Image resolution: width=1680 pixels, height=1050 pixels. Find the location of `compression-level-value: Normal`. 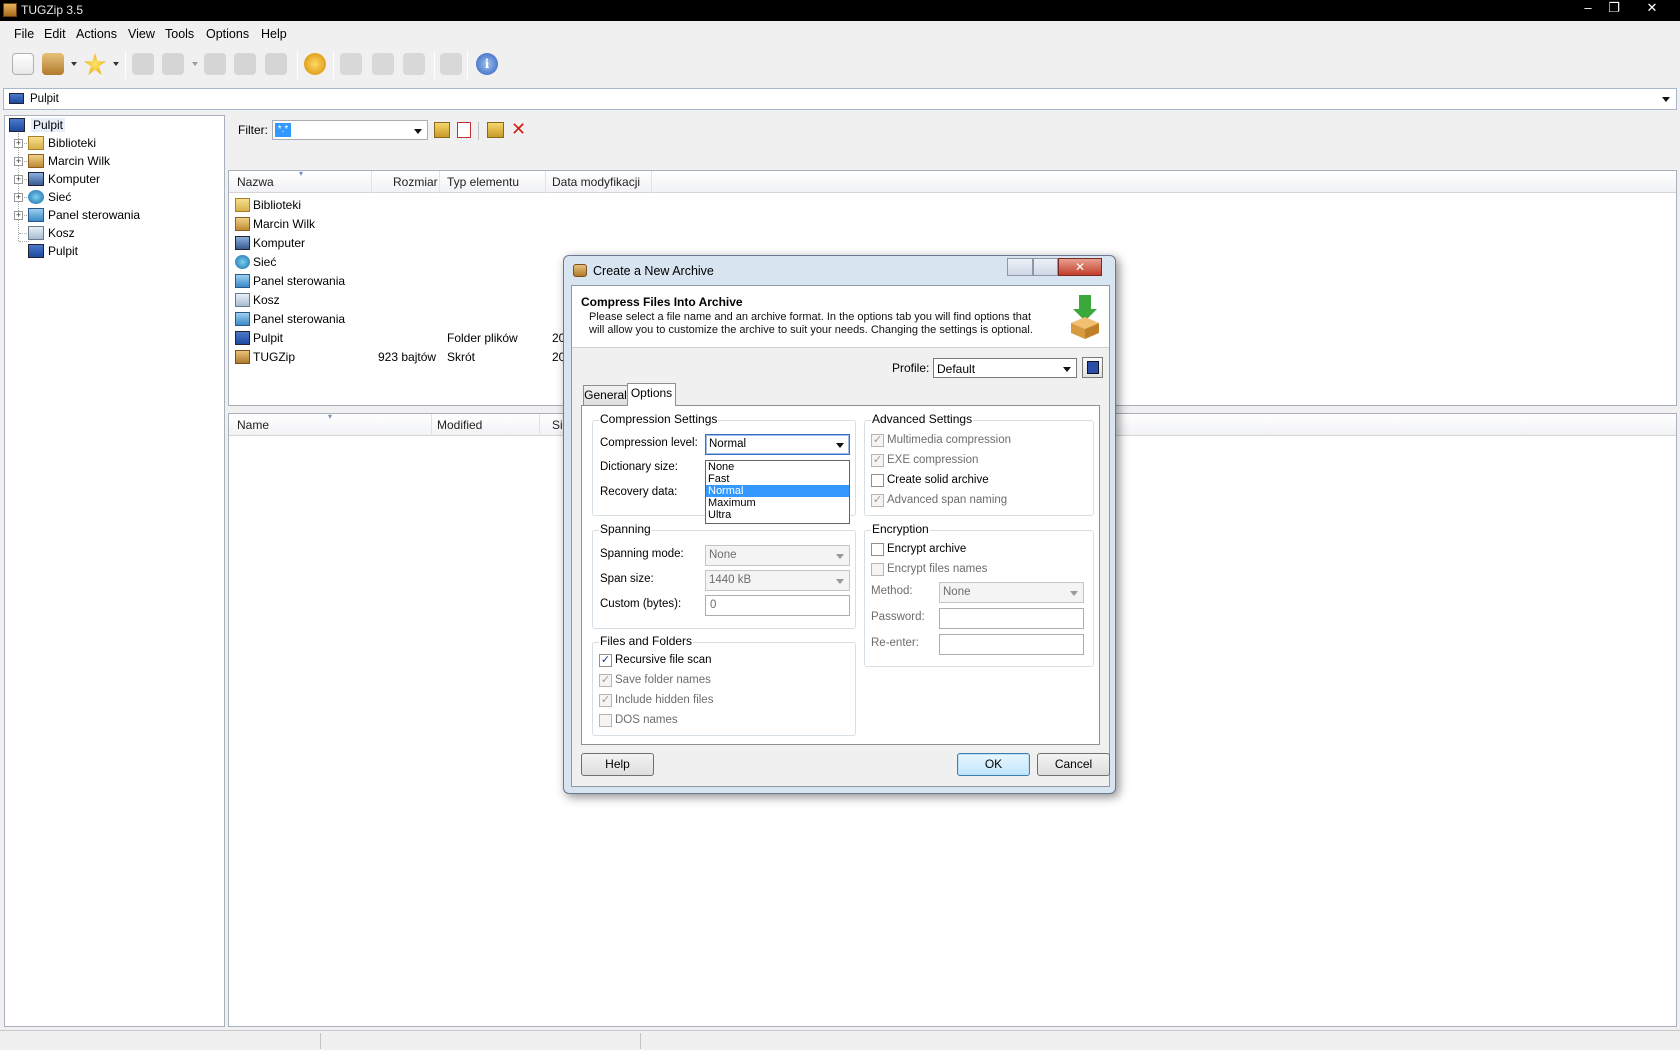

compression-level-value: Normal is located at coordinates (728, 444).